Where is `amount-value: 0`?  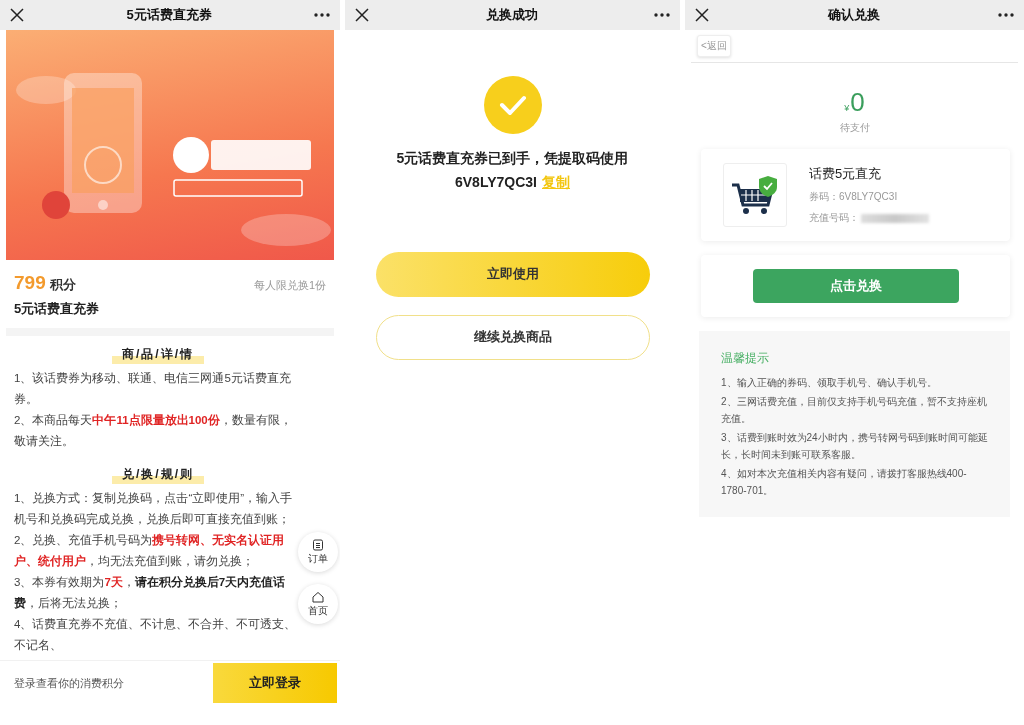 amount-value: 0 is located at coordinates (857, 102).